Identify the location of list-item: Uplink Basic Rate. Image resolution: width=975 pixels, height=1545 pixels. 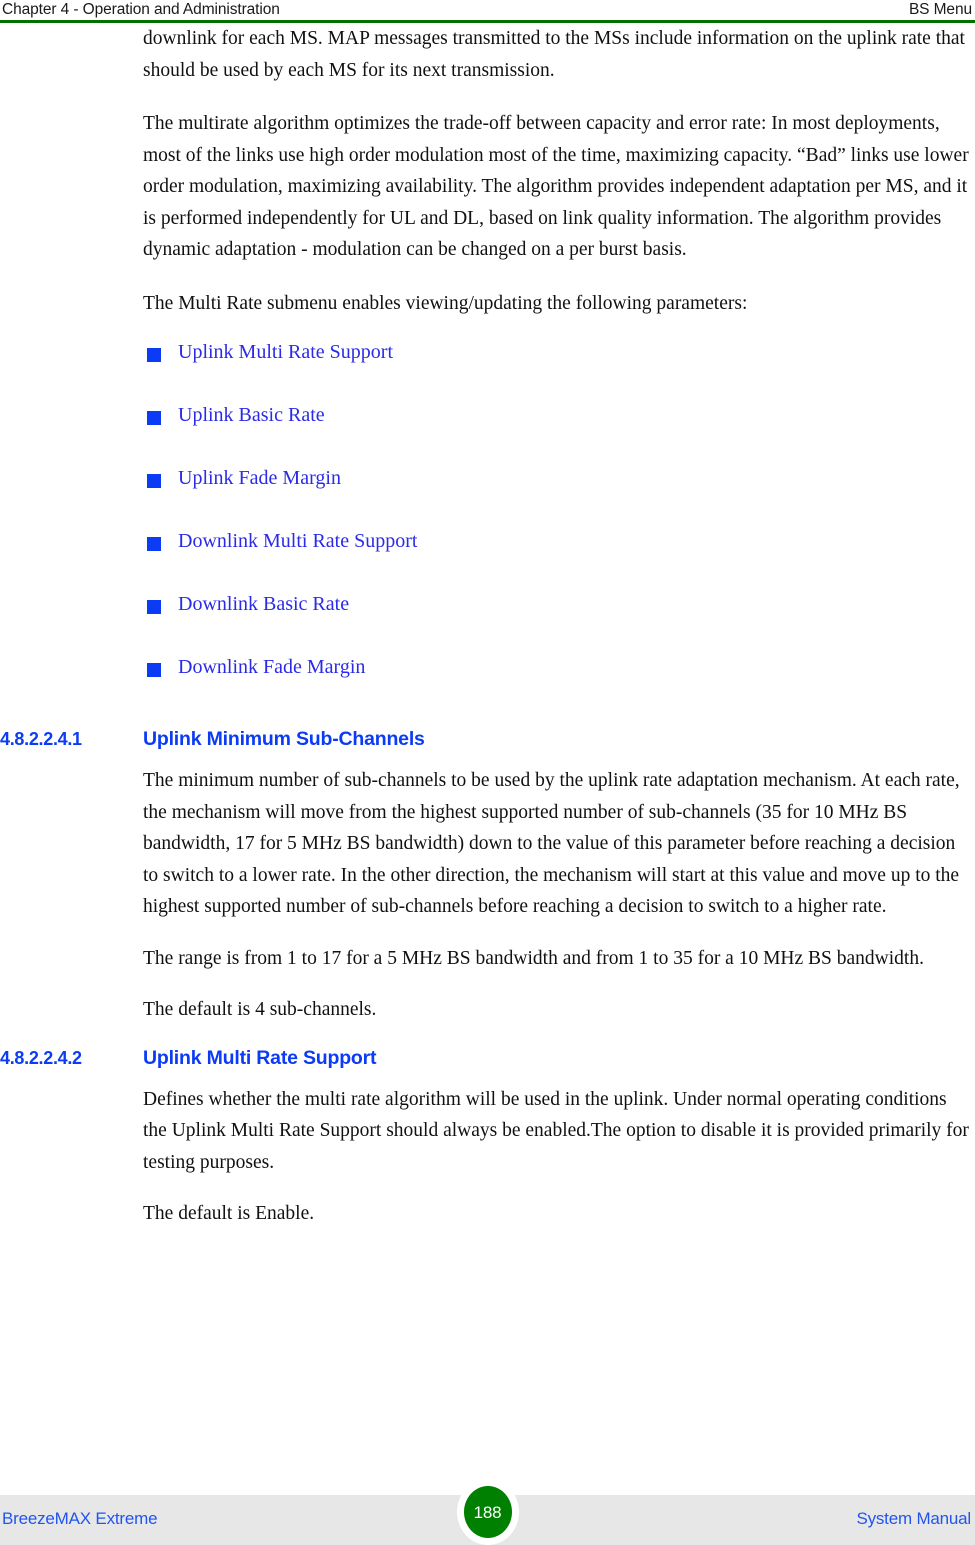
(487, 435).